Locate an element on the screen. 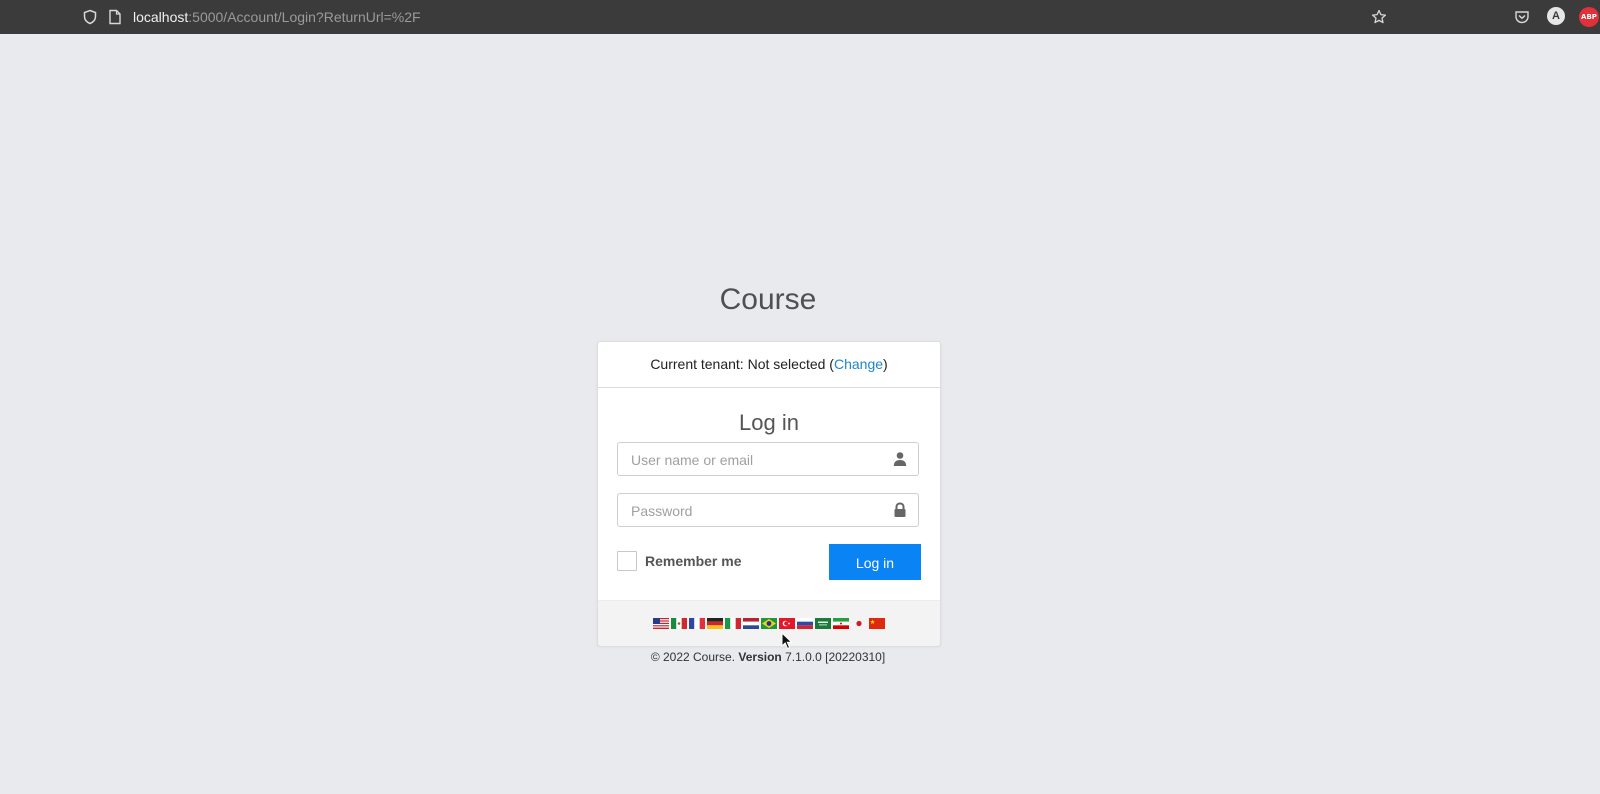  tenant-switch-bar: Current tenant: Not selected (Change) is located at coordinates (769, 365).